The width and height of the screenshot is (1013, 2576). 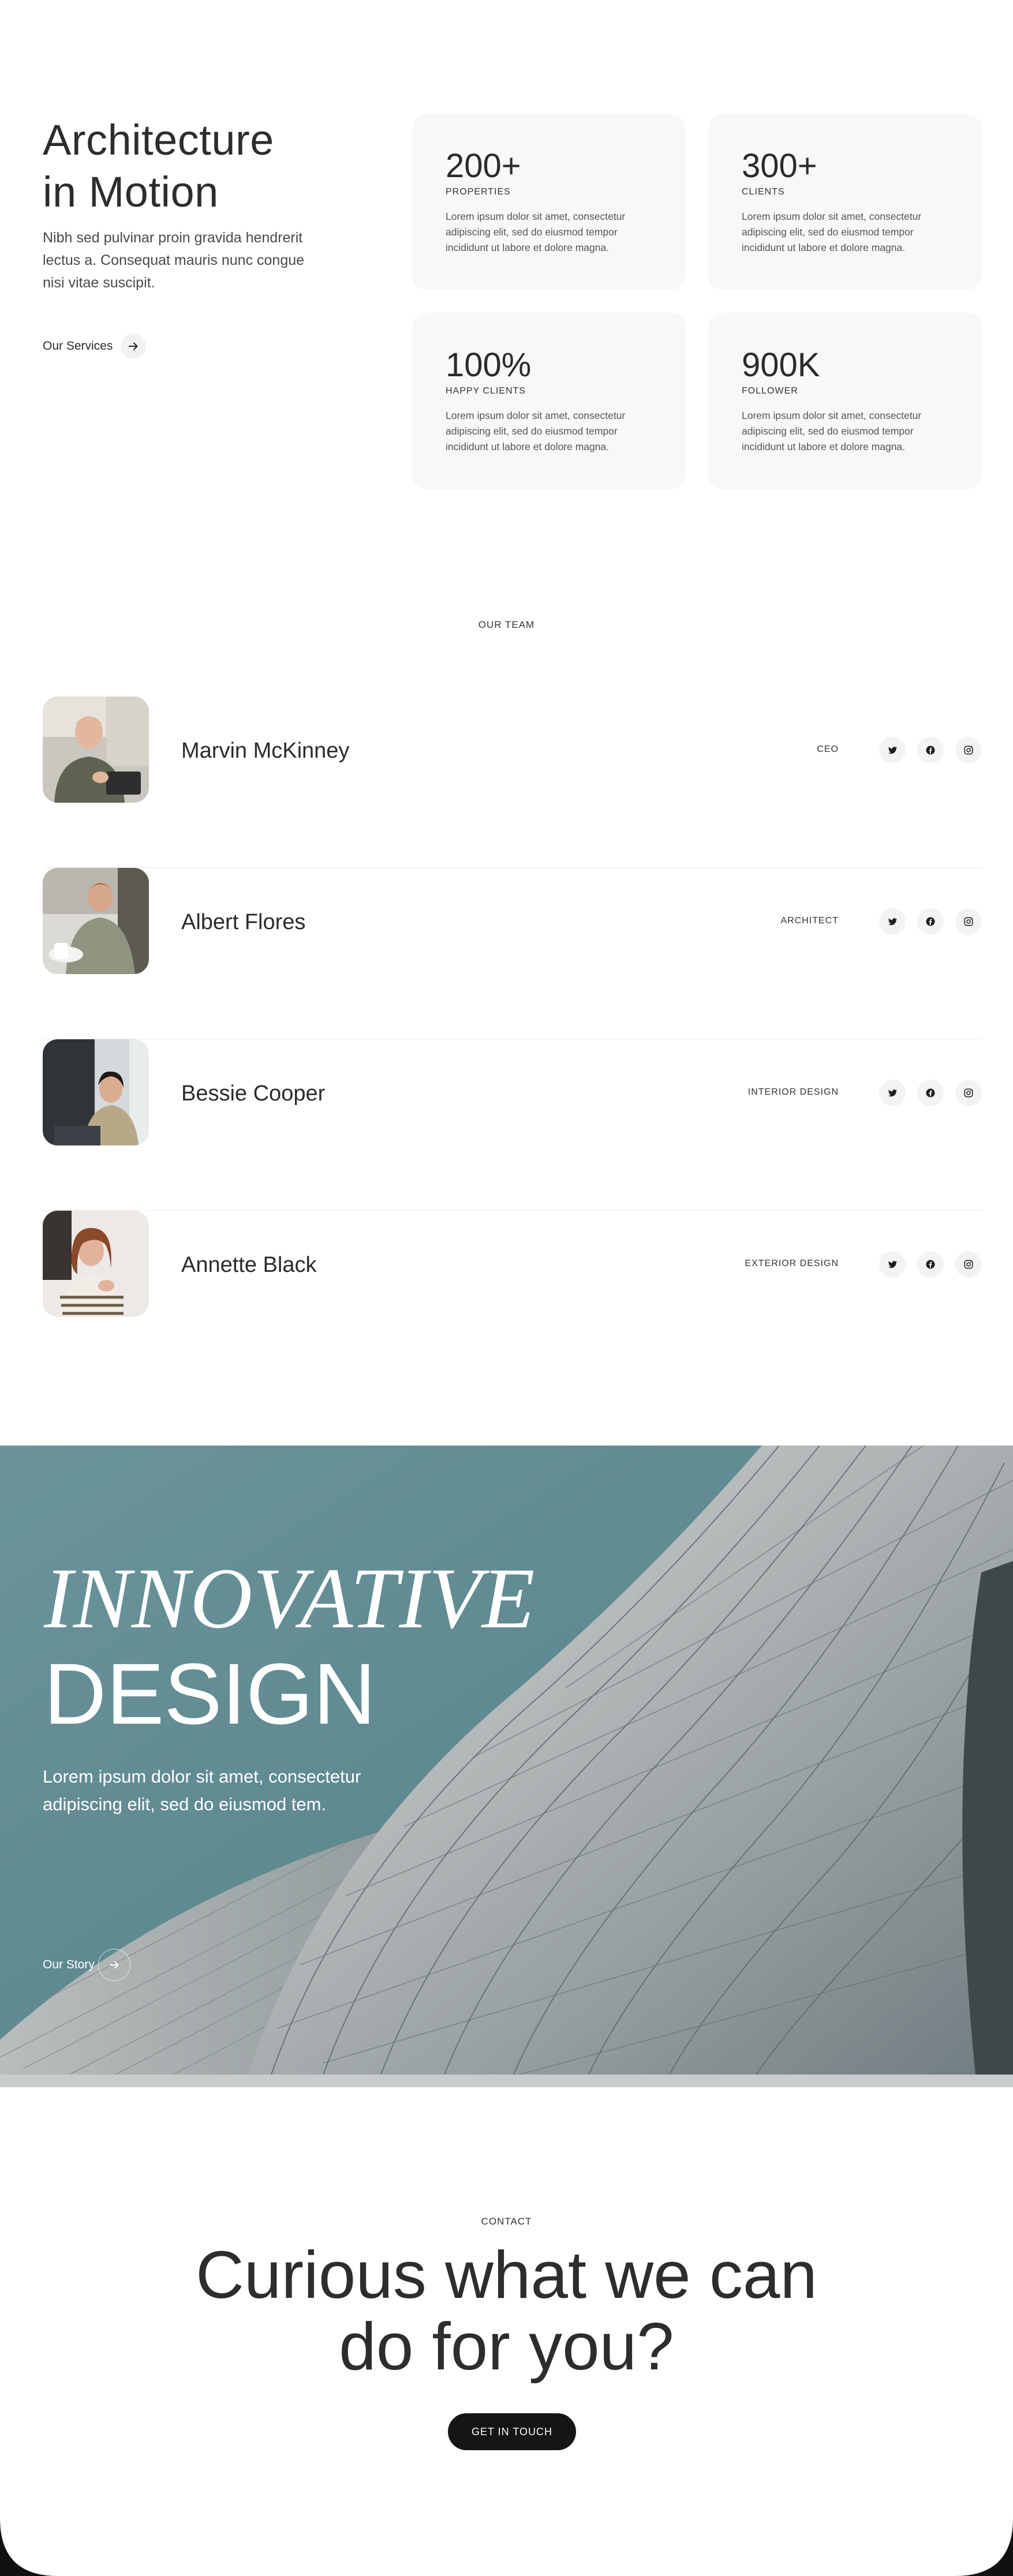 I want to click on stat-label: HAPPY CLIENTS, so click(x=486, y=391).